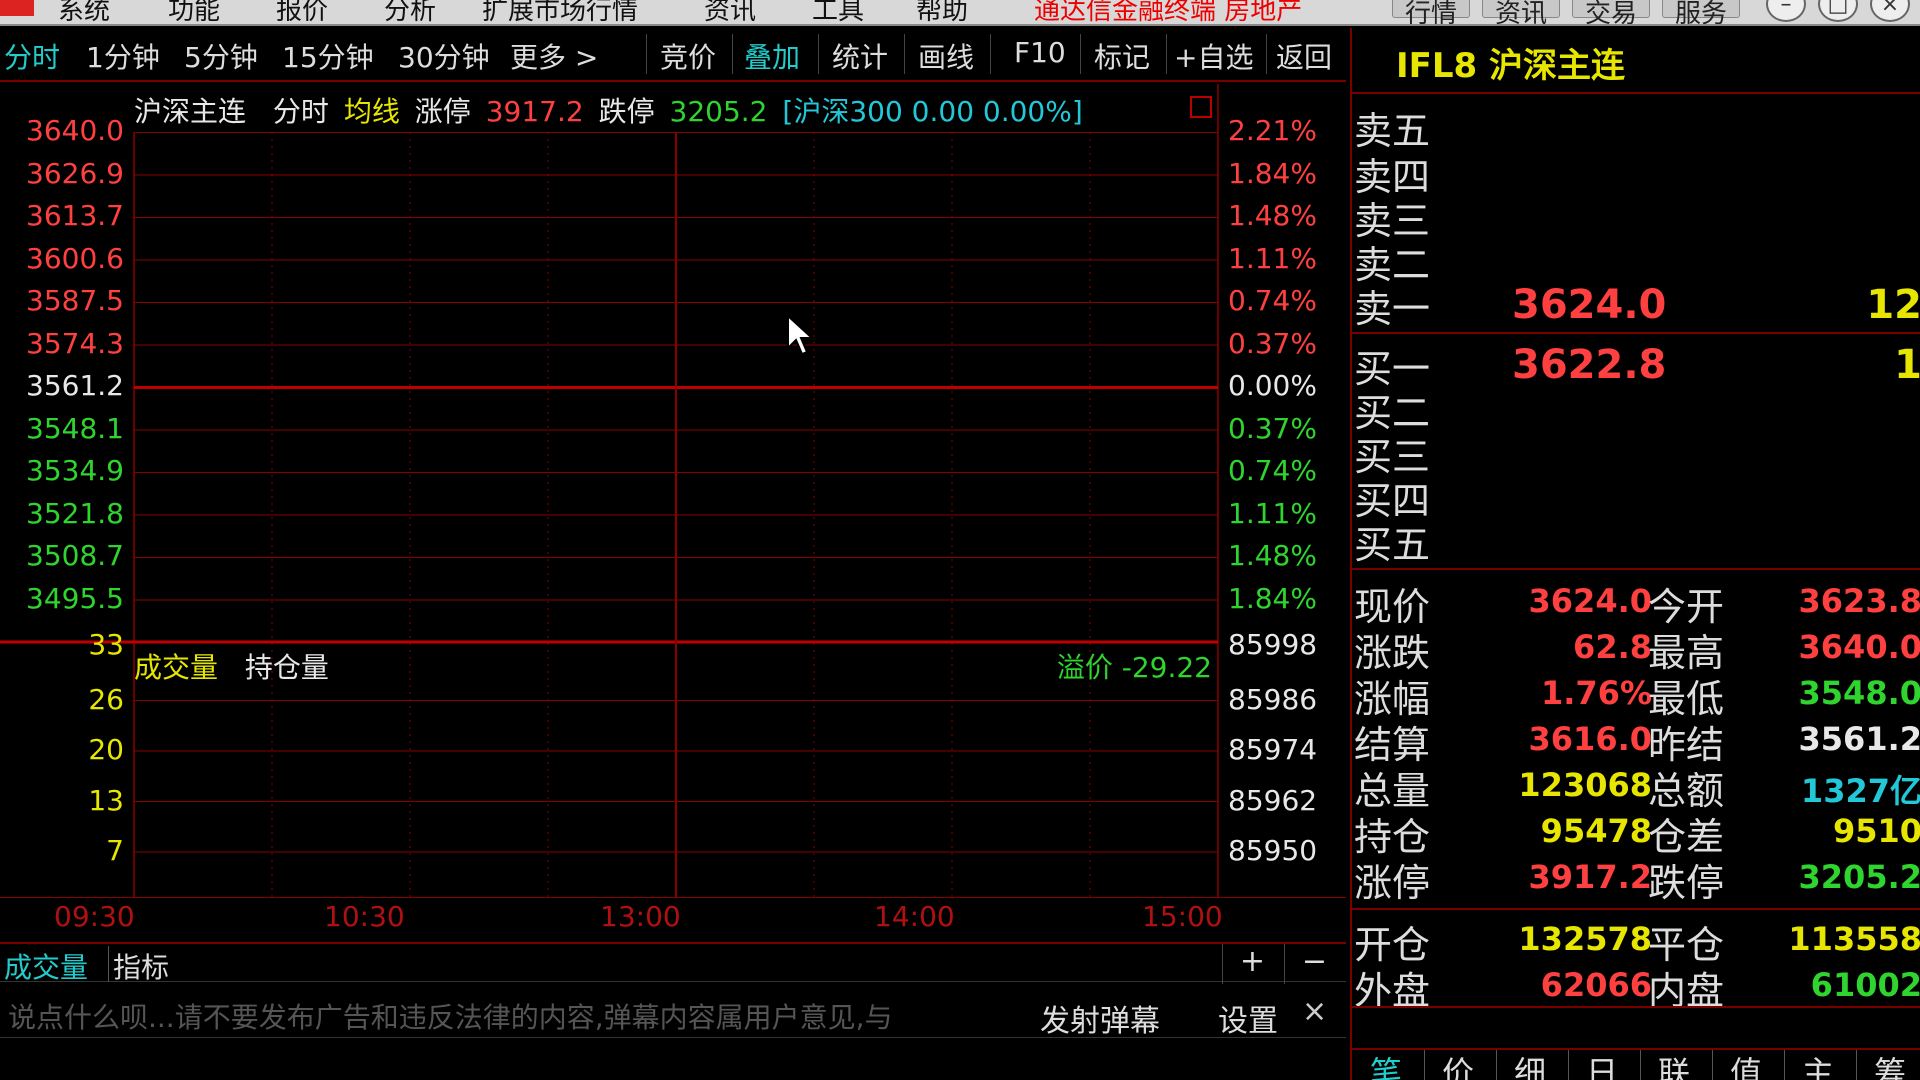  What do you see at coordinates (1674, 1065) in the screenshot?
I see `detail-tab: 联` at bounding box center [1674, 1065].